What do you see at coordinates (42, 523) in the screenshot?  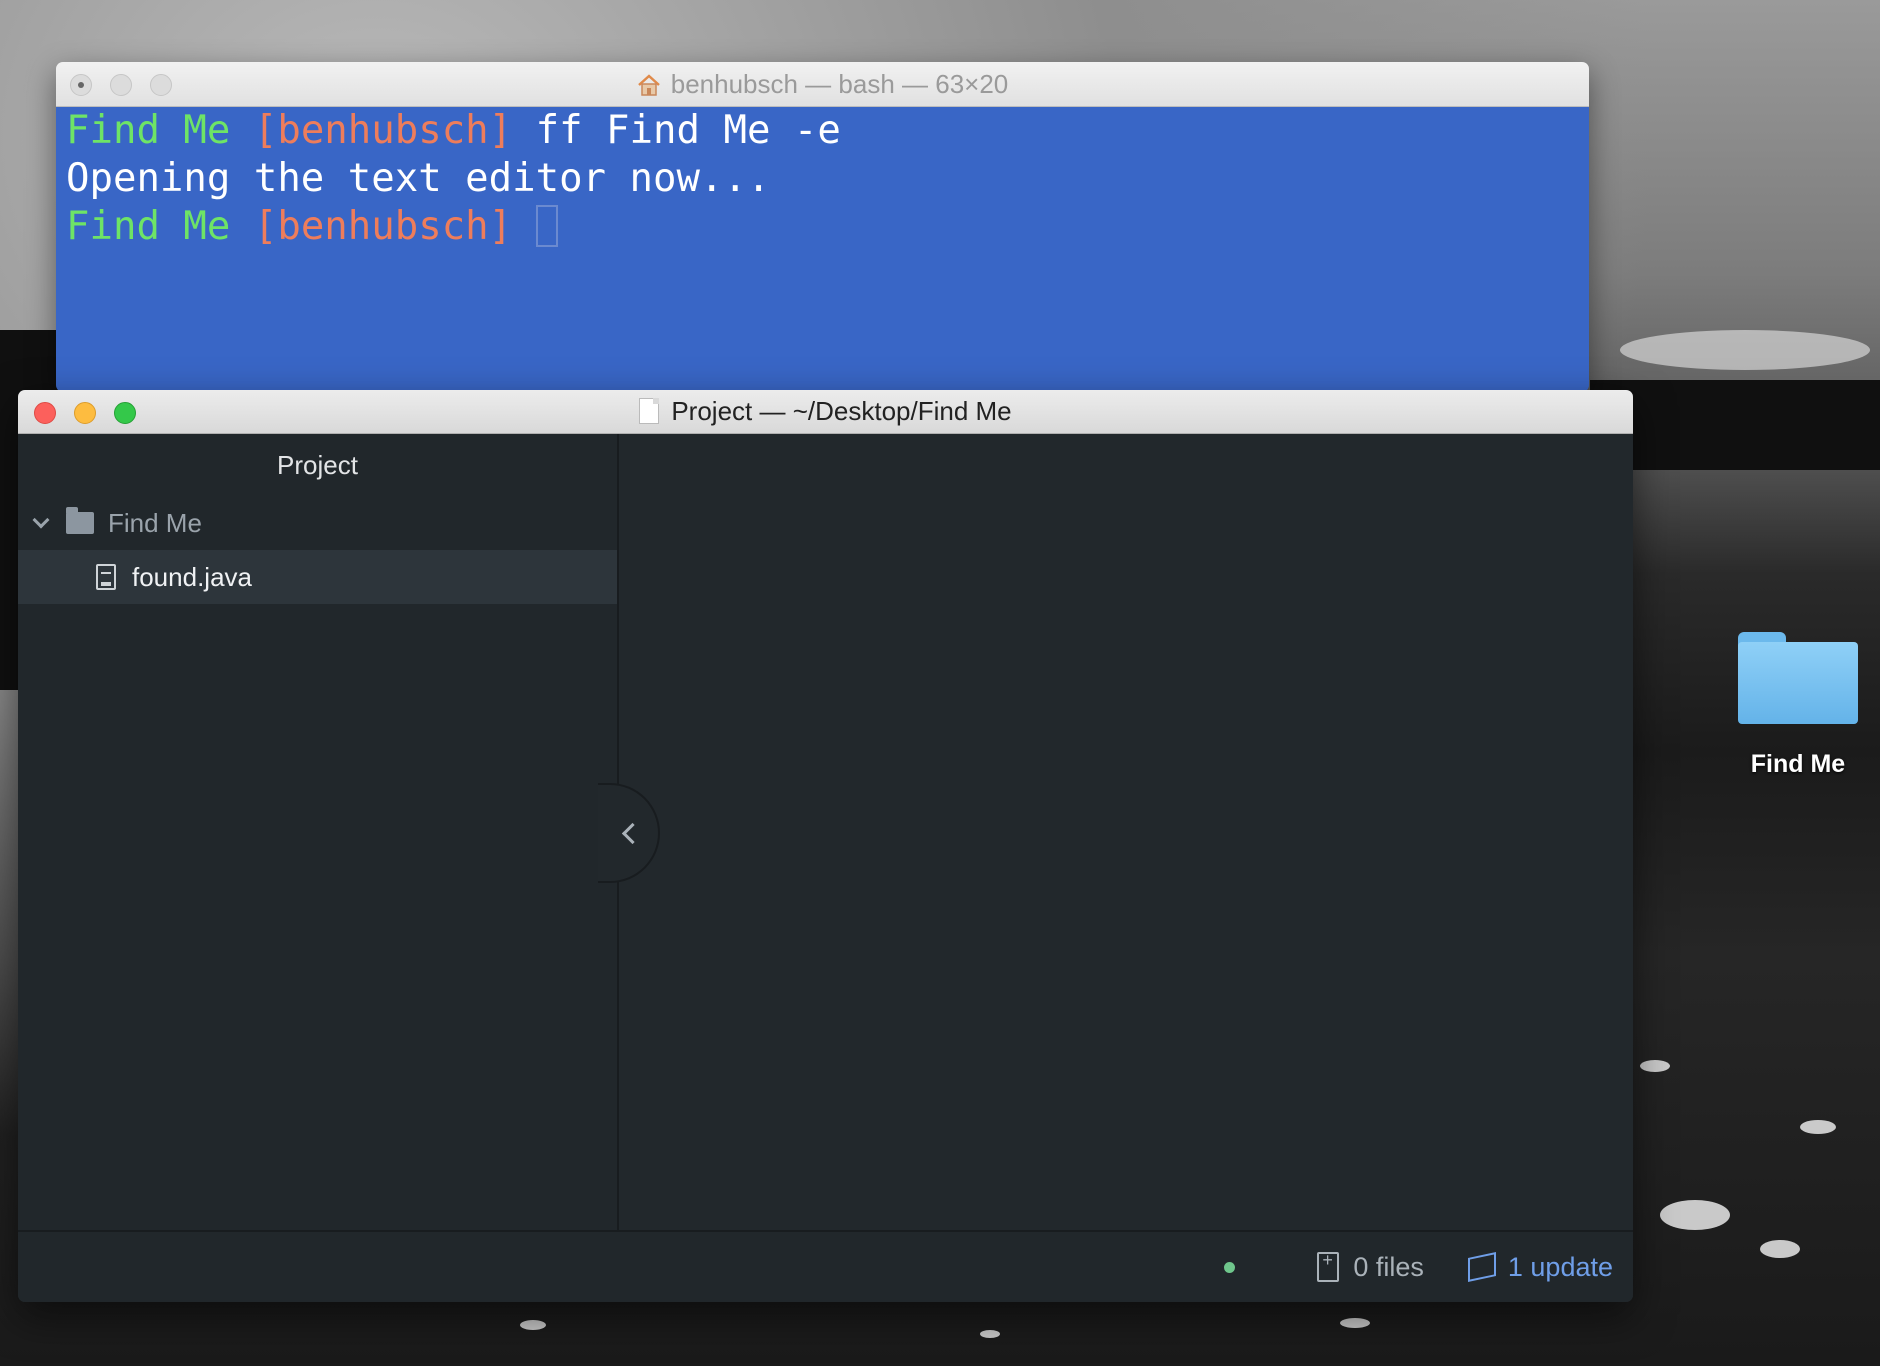 I see `chevron-down-icon` at bounding box center [42, 523].